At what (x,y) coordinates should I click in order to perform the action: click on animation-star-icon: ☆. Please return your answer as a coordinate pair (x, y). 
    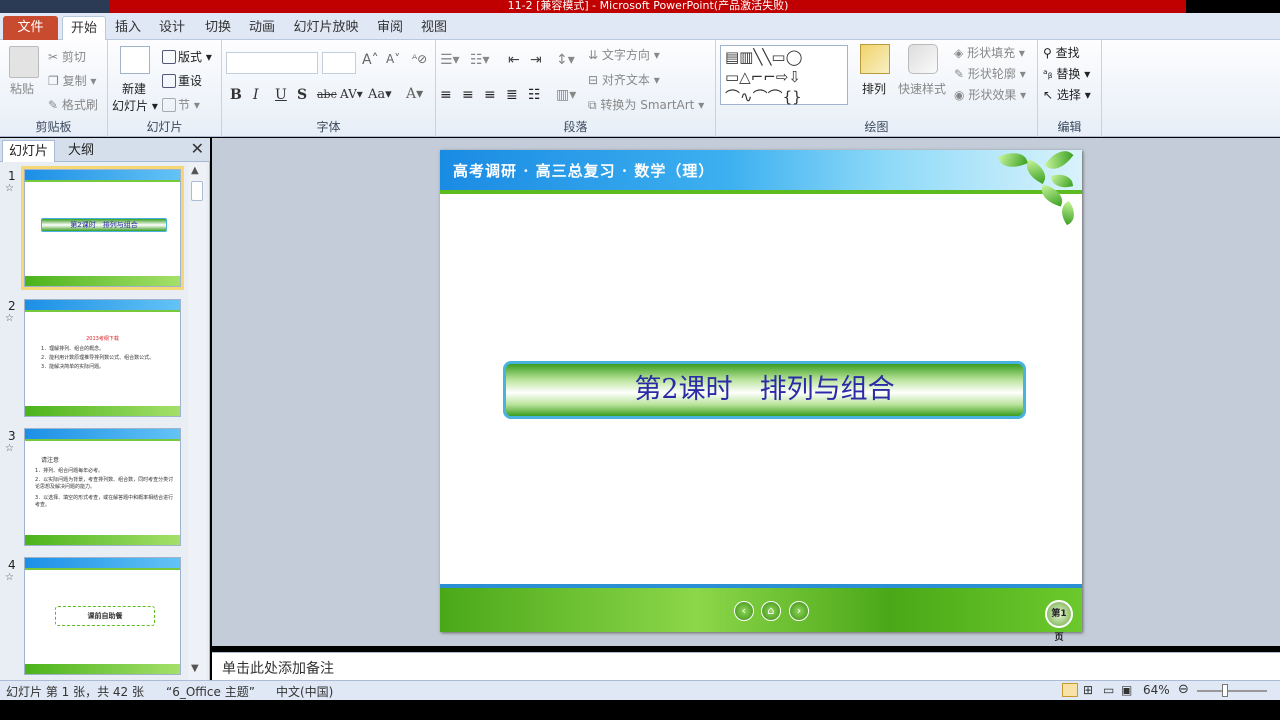
    Looking at the image, I should click on (9, 448).